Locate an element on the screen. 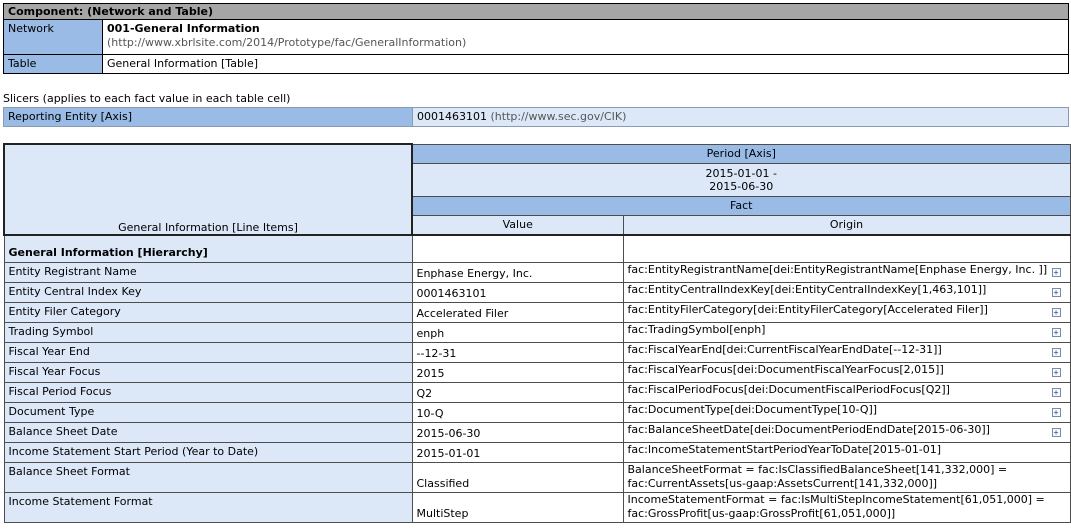  hierarchy-value-blank is located at coordinates (517, 248).